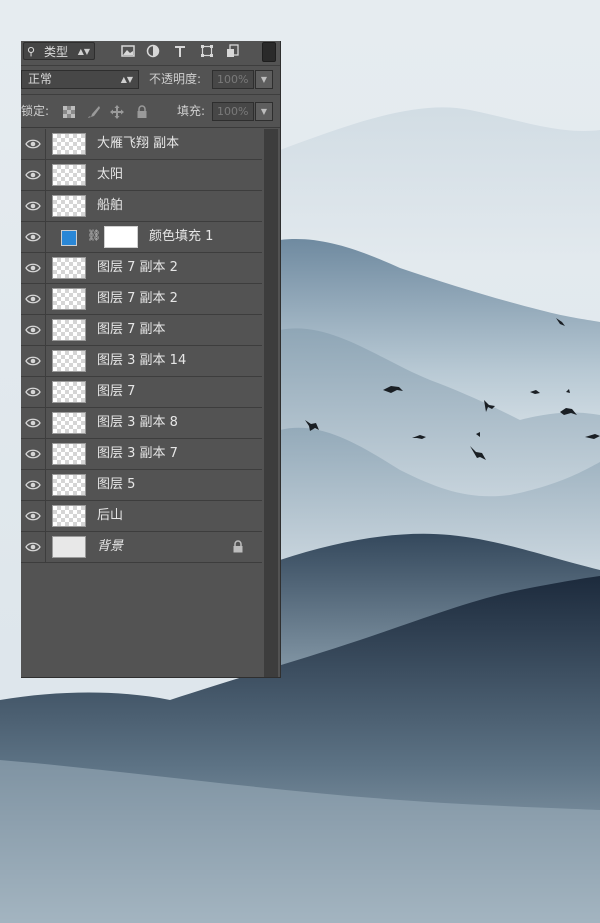  Describe the element at coordinates (269, 52) in the screenshot. I see `filter-toggle-switch` at that location.